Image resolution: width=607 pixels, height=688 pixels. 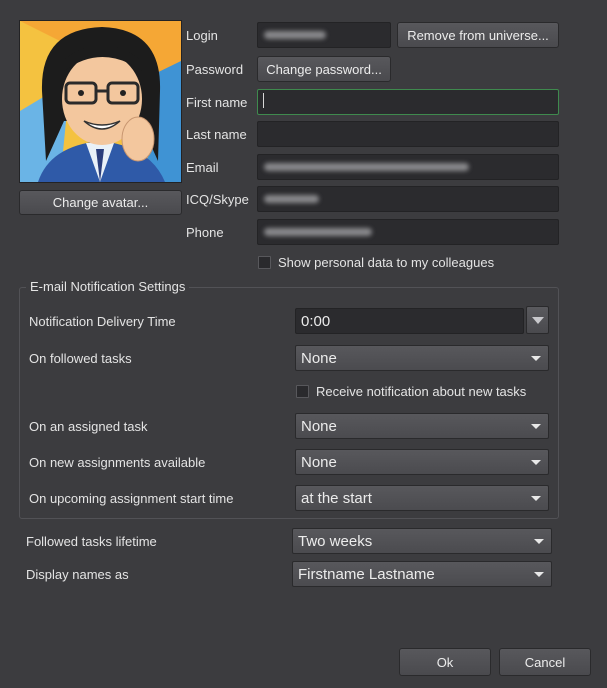 What do you see at coordinates (421, 391) in the screenshot?
I see `receive-new-tasks-label: Receive notification about new tasks` at bounding box center [421, 391].